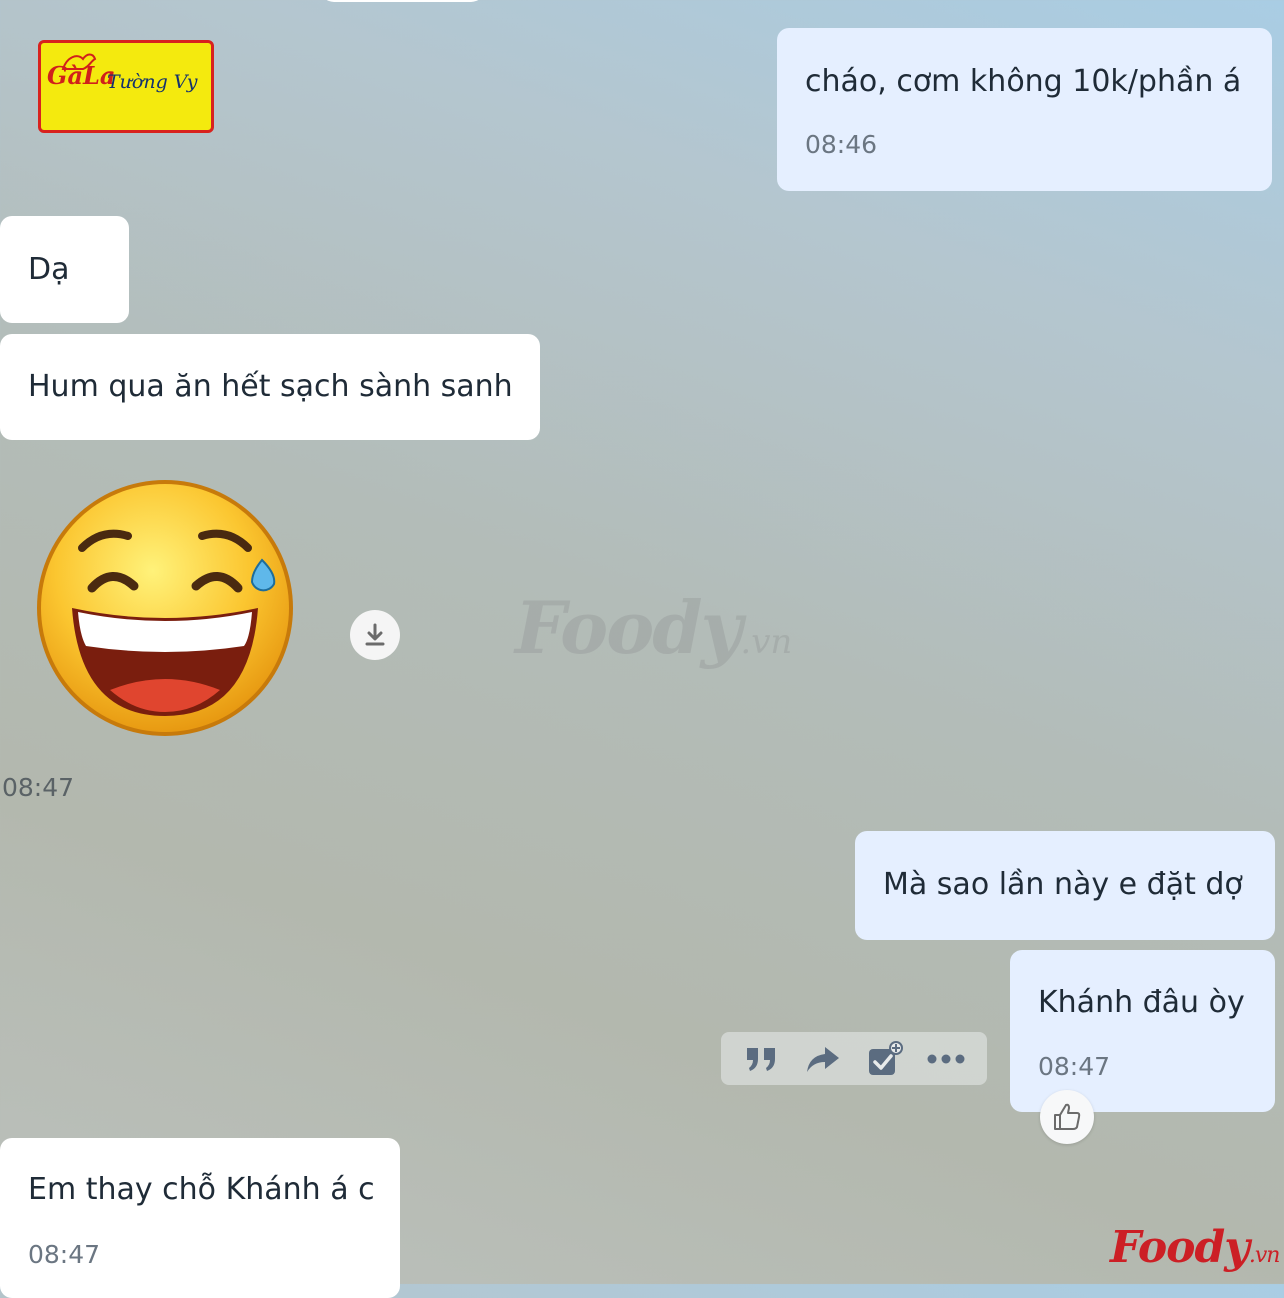  I want to click on message-bubble-outgoing: cháo, cơm không 10k/phần á 08:46, so click(1024, 109).